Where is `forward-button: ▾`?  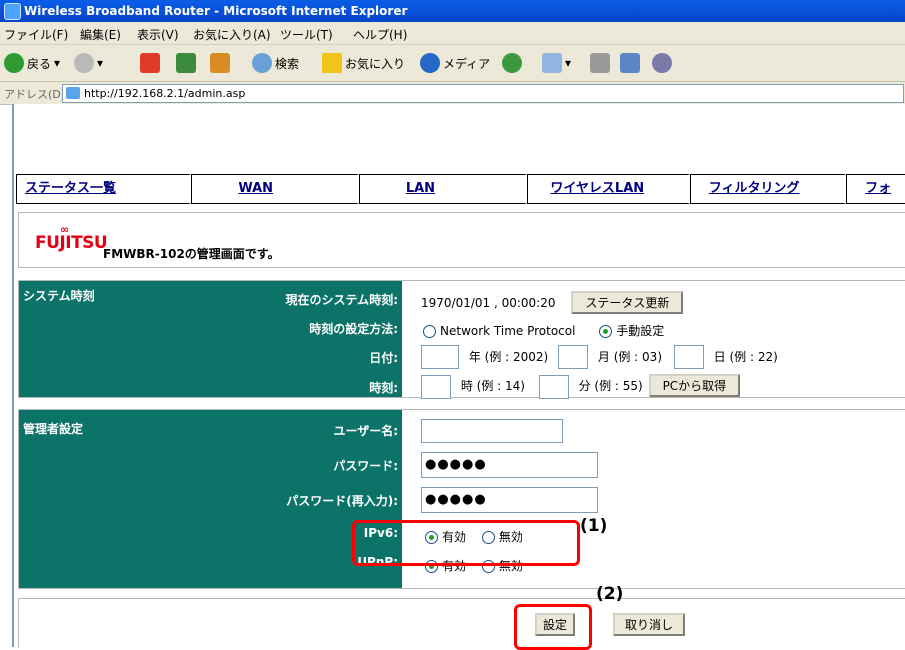
forward-button: ▾ is located at coordinates (88, 63).